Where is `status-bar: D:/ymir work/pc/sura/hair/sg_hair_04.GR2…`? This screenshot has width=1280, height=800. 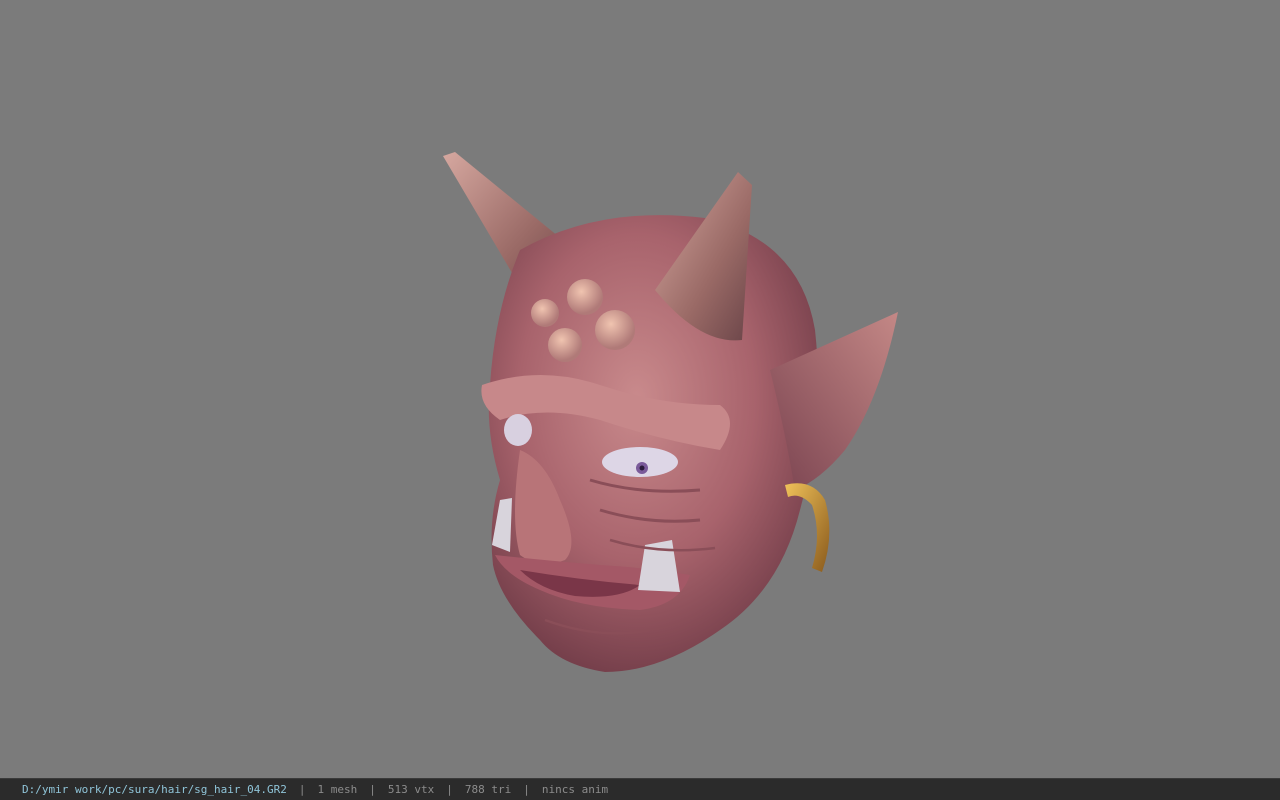 status-bar: D:/ymir work/pc/sura/hair/sg_hair_04.GR2… is located at coordinates (640, 789).